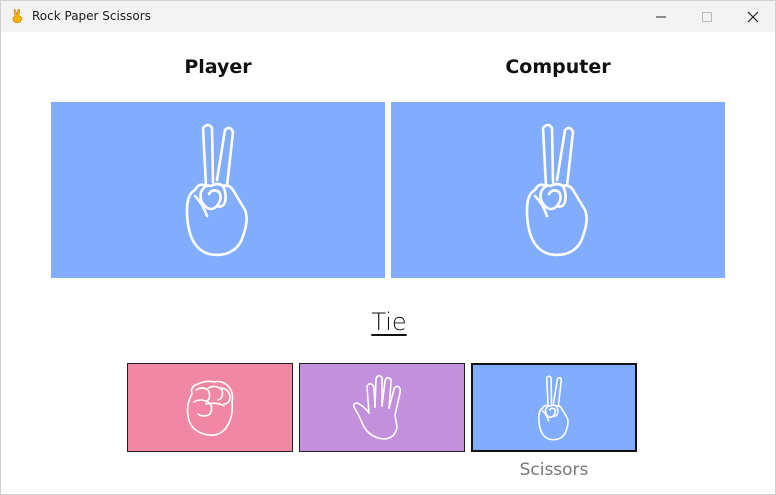 The width and height of the screenshot is (776, 495). What do you see at coordinates (554, 470) in the screenshot?
I see `scissors-hover-label: Scissors` at bounding box center [554, 470].